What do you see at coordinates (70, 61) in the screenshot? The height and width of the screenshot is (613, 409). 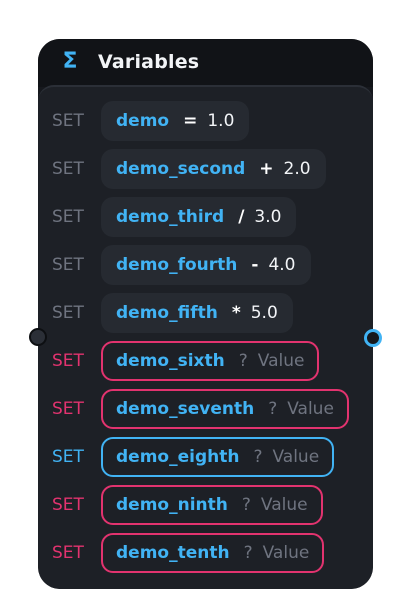 I see `sigma-icon: Σ` at bounding box center [70, 61].